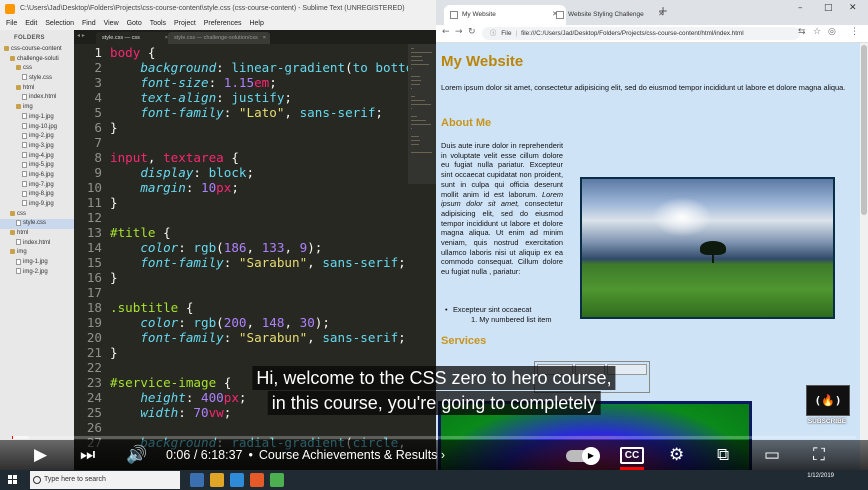 The image size is (868, 490). Describe the element at coordinates (37, 127) in the screenshot. I see `tree-file: img-10.jpg` at that location.